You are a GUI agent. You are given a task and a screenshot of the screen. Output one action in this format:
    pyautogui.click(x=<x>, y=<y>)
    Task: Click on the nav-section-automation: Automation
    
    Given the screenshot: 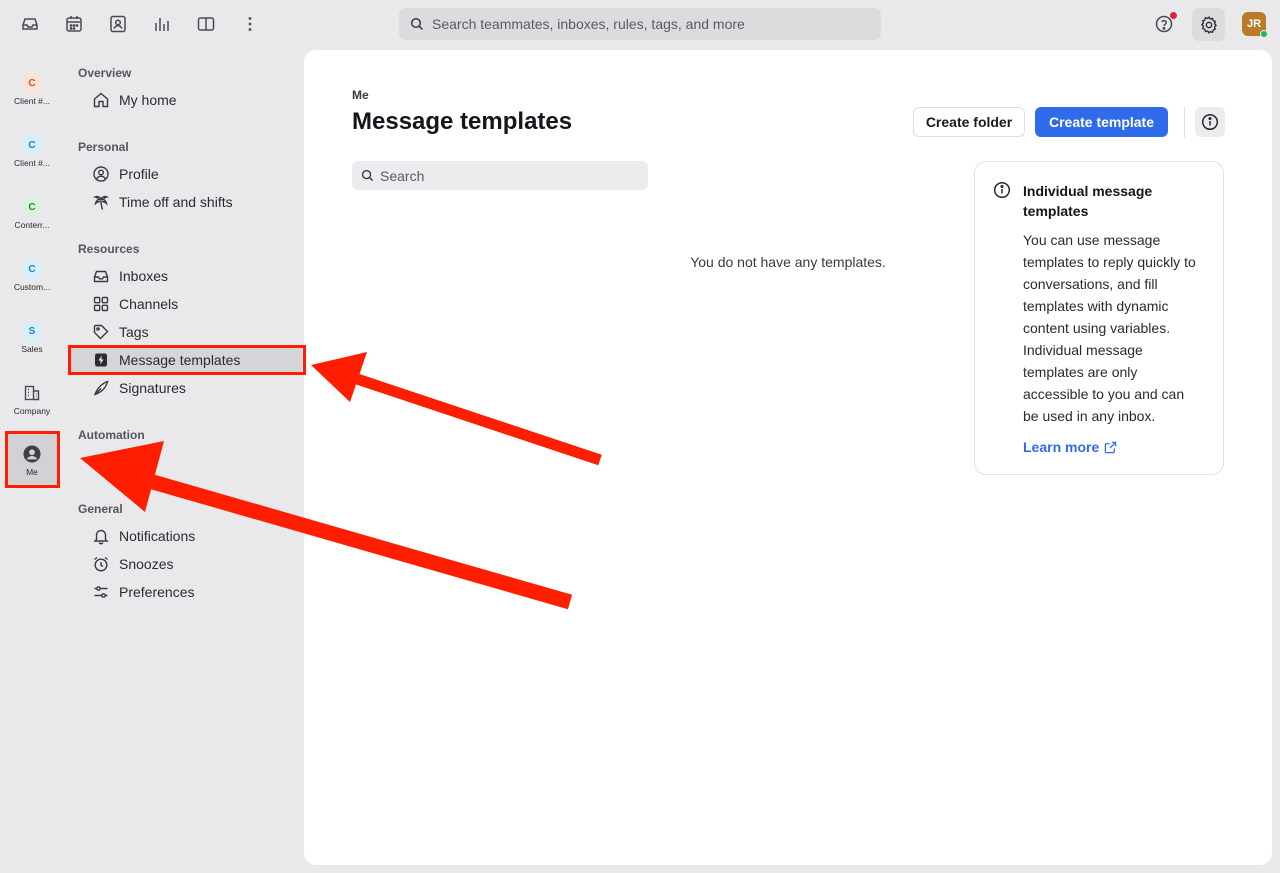 What is the action you would take?
    pyautogui.click(x=111, y=435)
    